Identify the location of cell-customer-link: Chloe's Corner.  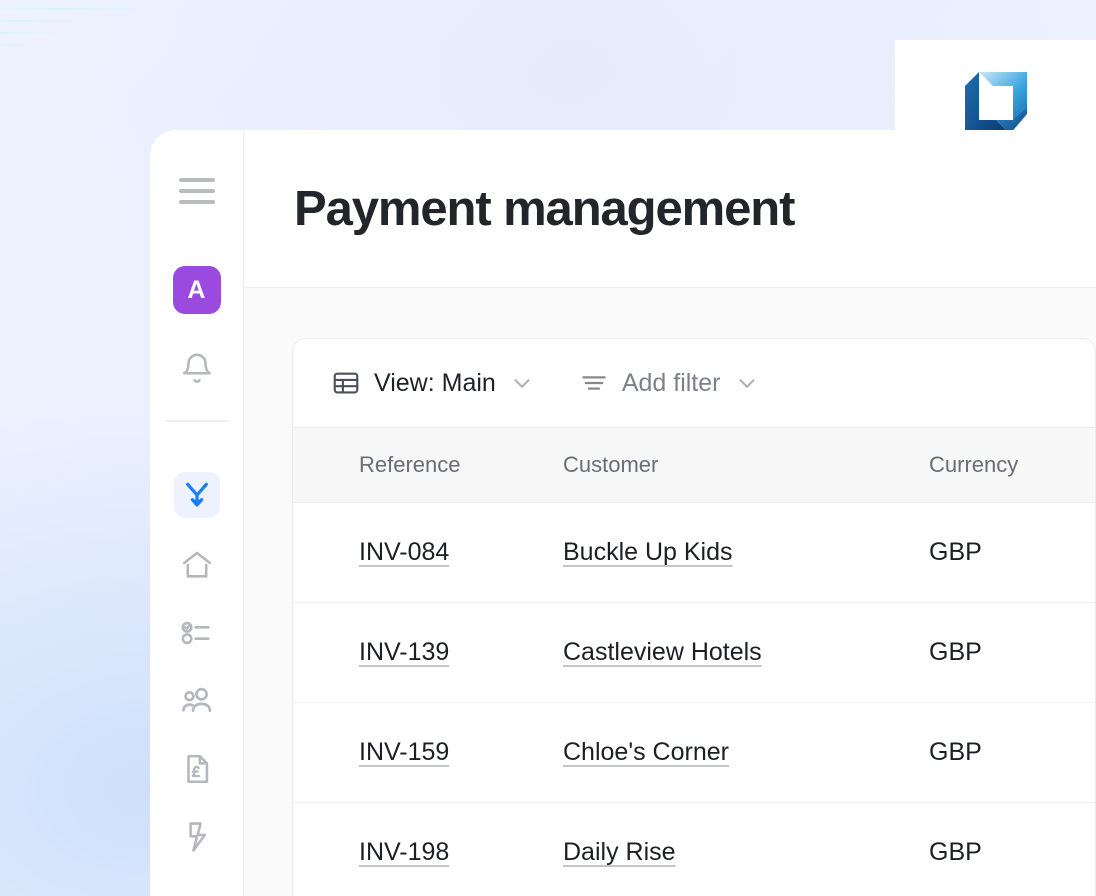
(646, 752).